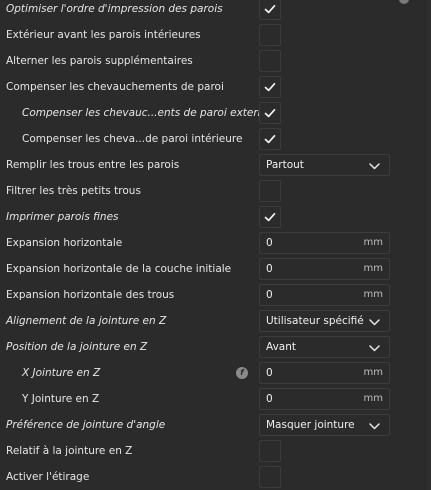 This screenshot has height=490, width=431. I want to click on setting-dropdown: Partout, so click(324, 165).